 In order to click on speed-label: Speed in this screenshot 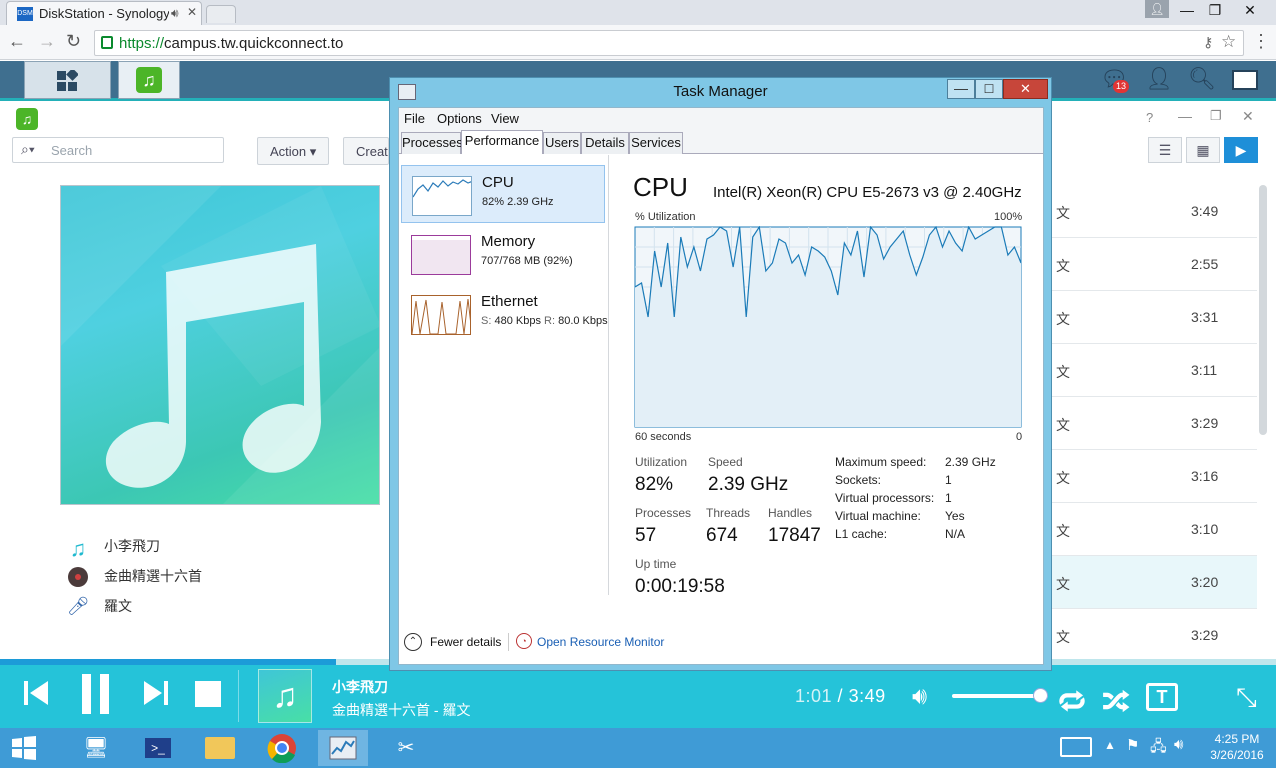, I will do `click(725, 462)`.